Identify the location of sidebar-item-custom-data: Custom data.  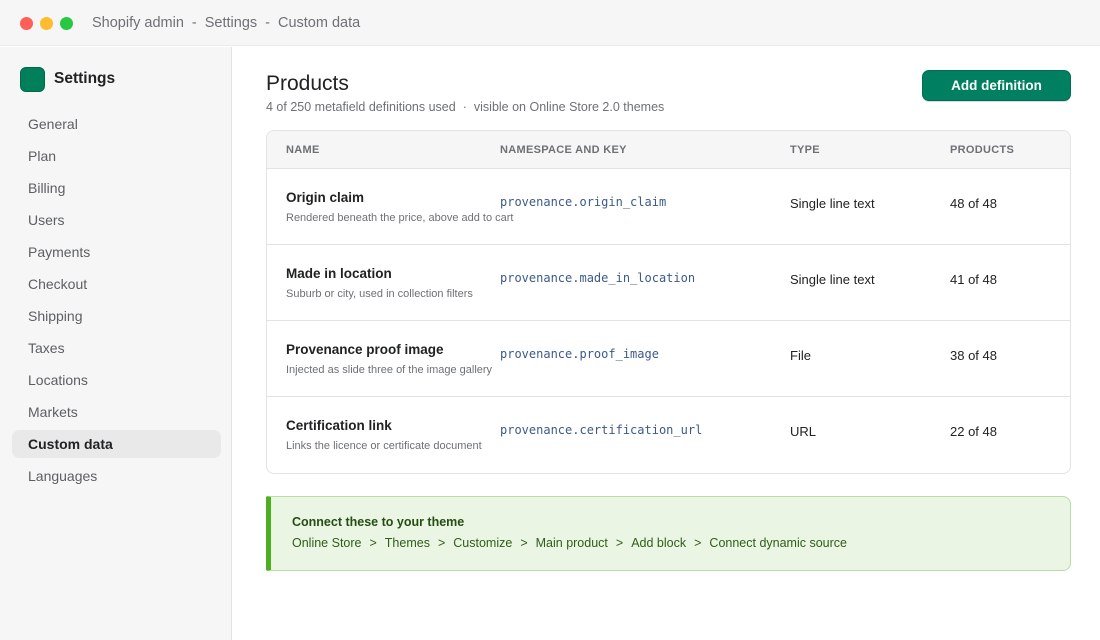
(116, 444).